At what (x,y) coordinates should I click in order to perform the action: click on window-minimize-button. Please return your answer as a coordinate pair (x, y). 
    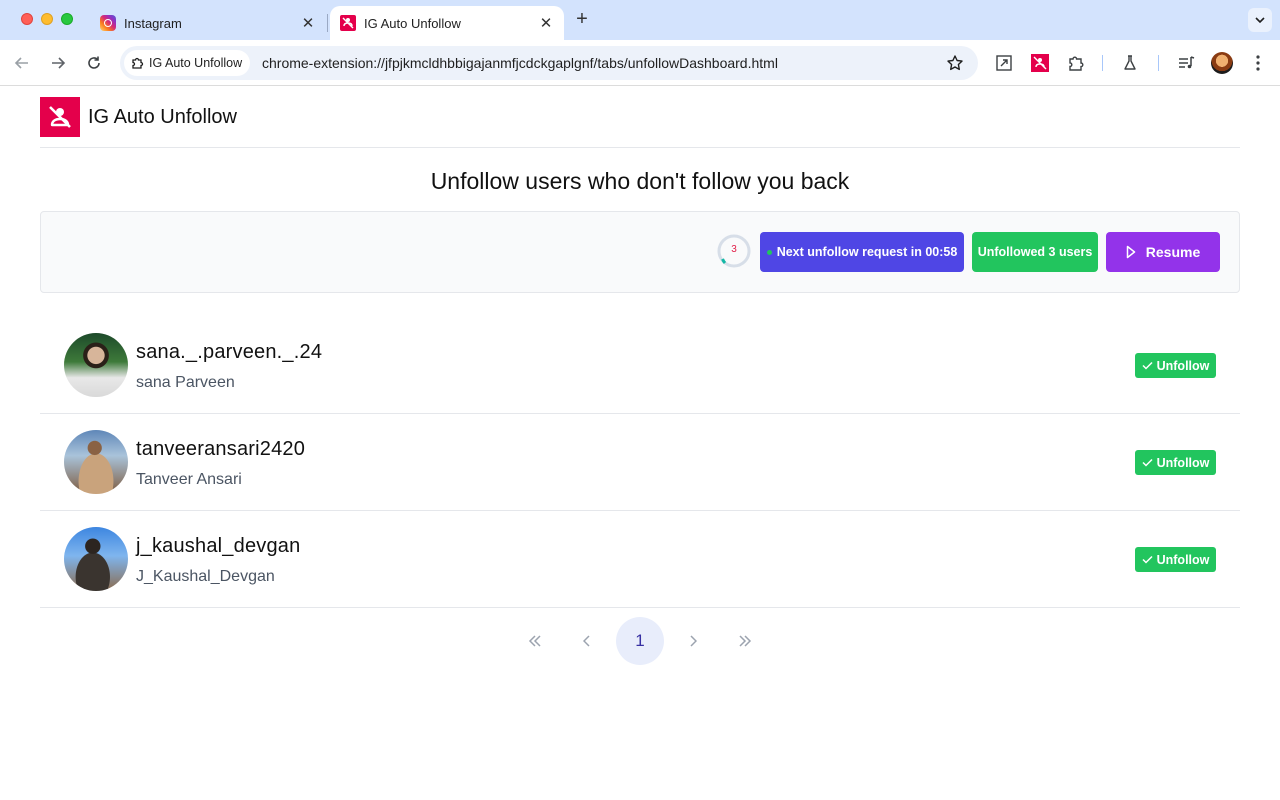
    Looking at the image, I should click on (47, 19).